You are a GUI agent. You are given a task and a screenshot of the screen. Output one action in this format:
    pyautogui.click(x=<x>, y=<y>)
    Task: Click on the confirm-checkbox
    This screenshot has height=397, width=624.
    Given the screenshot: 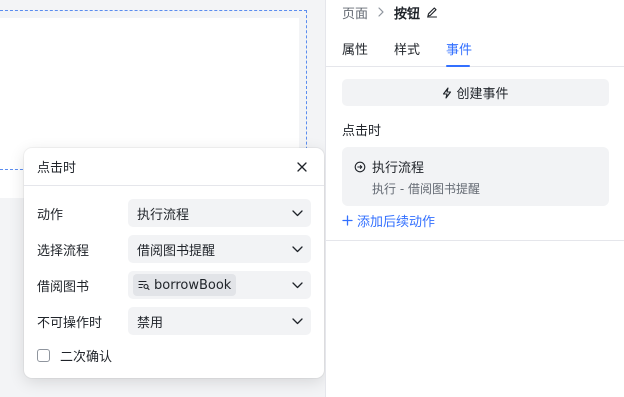 What is the action you would take?
    pyautogui.click(x=43, y=355)
    